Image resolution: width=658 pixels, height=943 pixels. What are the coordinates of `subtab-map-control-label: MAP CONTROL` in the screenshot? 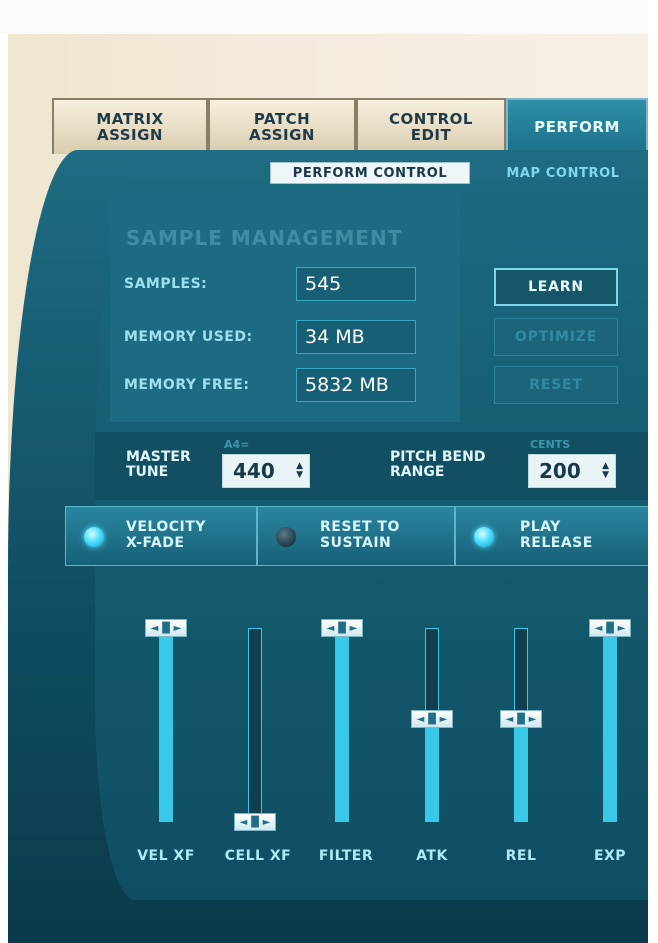 It's located at (563, 173).